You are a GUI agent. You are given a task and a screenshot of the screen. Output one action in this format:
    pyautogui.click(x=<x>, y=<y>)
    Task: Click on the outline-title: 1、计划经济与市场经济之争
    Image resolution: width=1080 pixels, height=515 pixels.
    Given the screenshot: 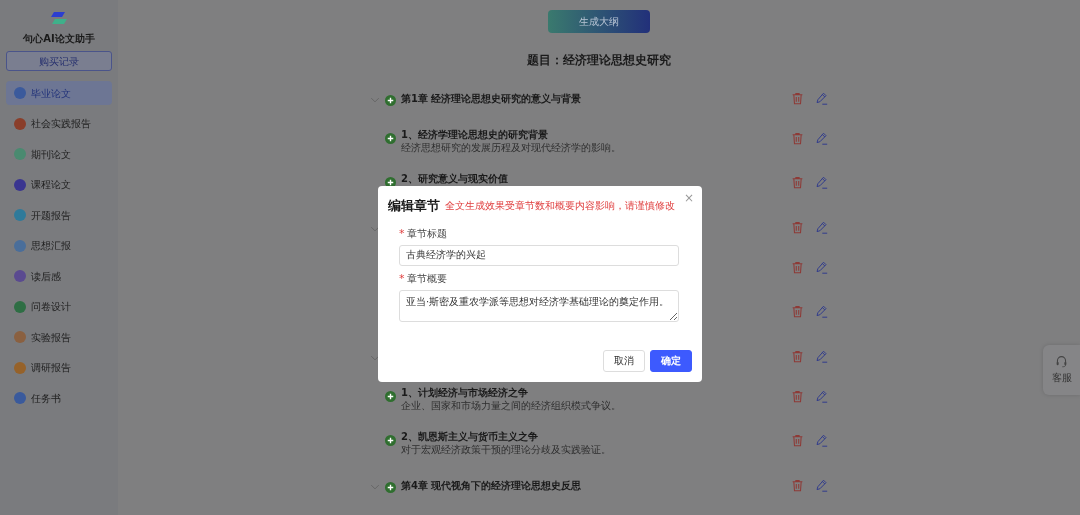 What is the action you would take?
    pyautogui.click(x=465, y=392)
    